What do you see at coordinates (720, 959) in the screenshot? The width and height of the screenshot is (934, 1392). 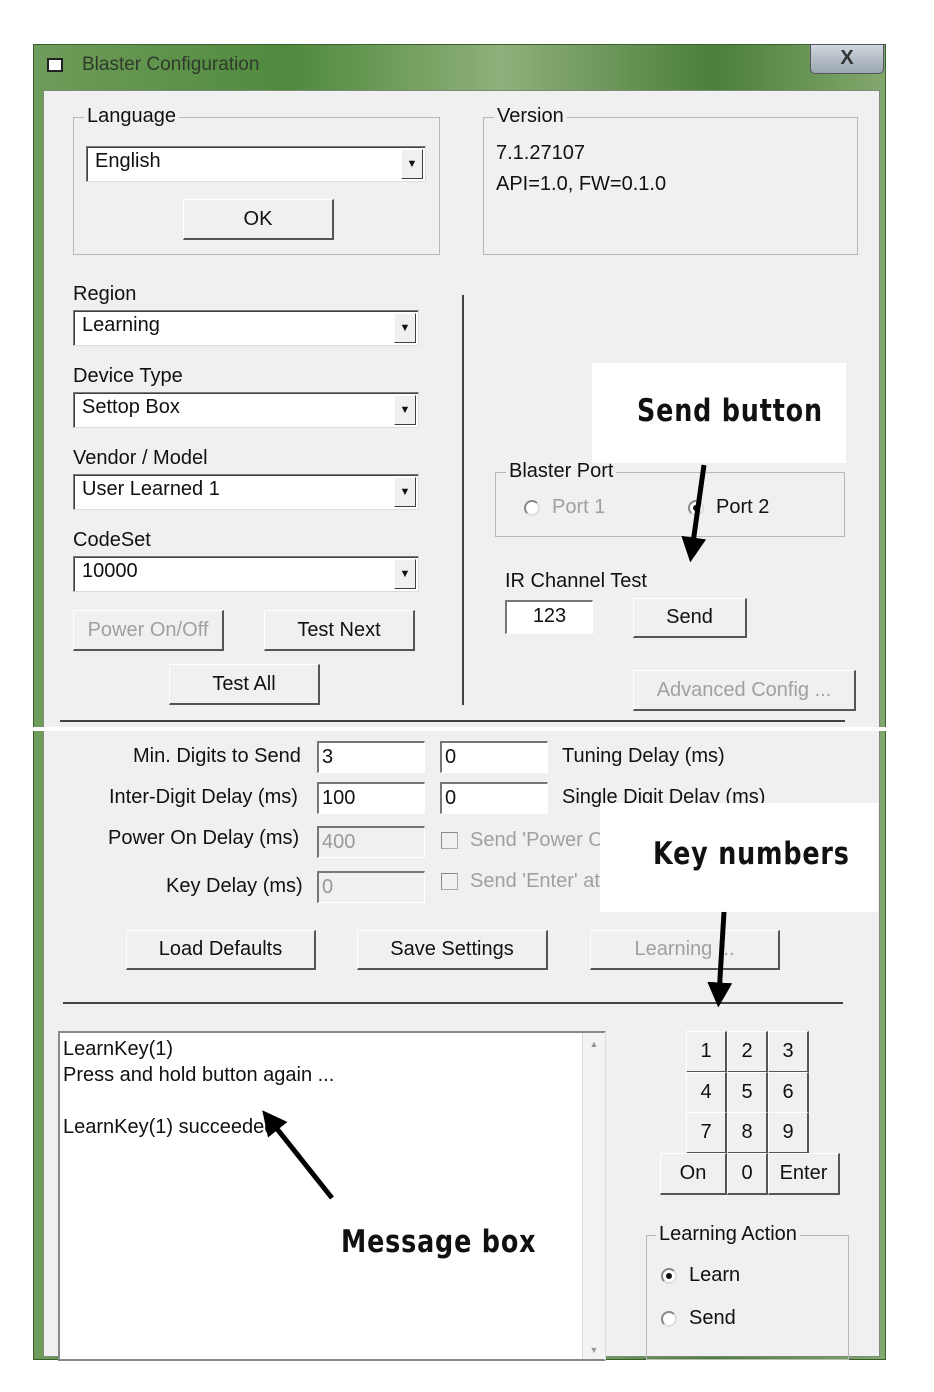 I see `key-arrow-icon` at bounding box center [720, 959].